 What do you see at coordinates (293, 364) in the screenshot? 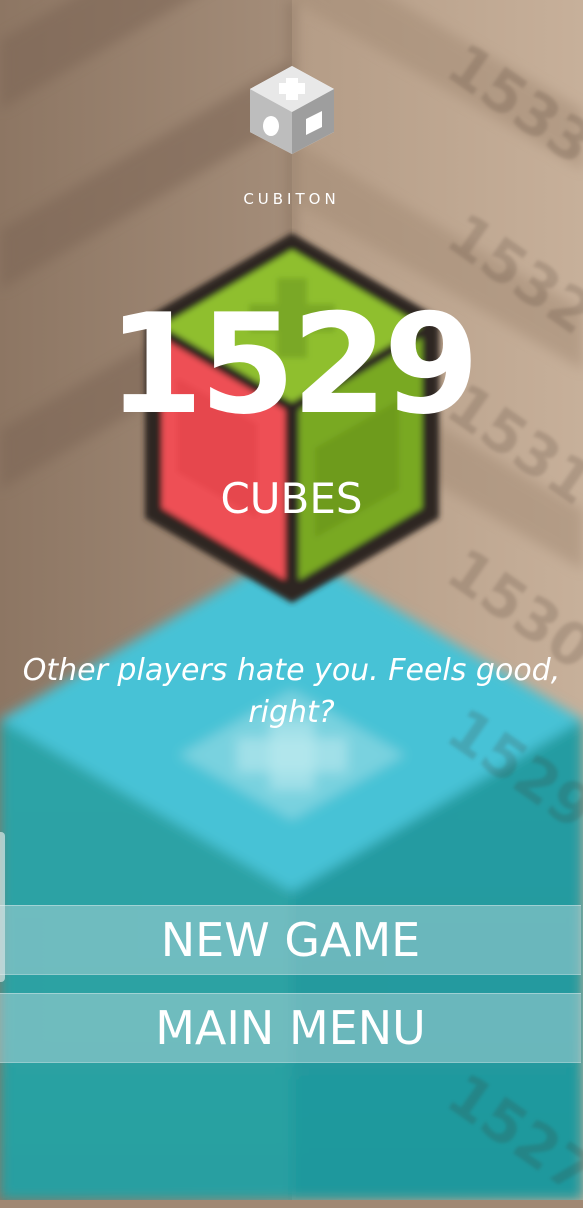
I see `score-value: 1529` at bounding box center [293, 364].